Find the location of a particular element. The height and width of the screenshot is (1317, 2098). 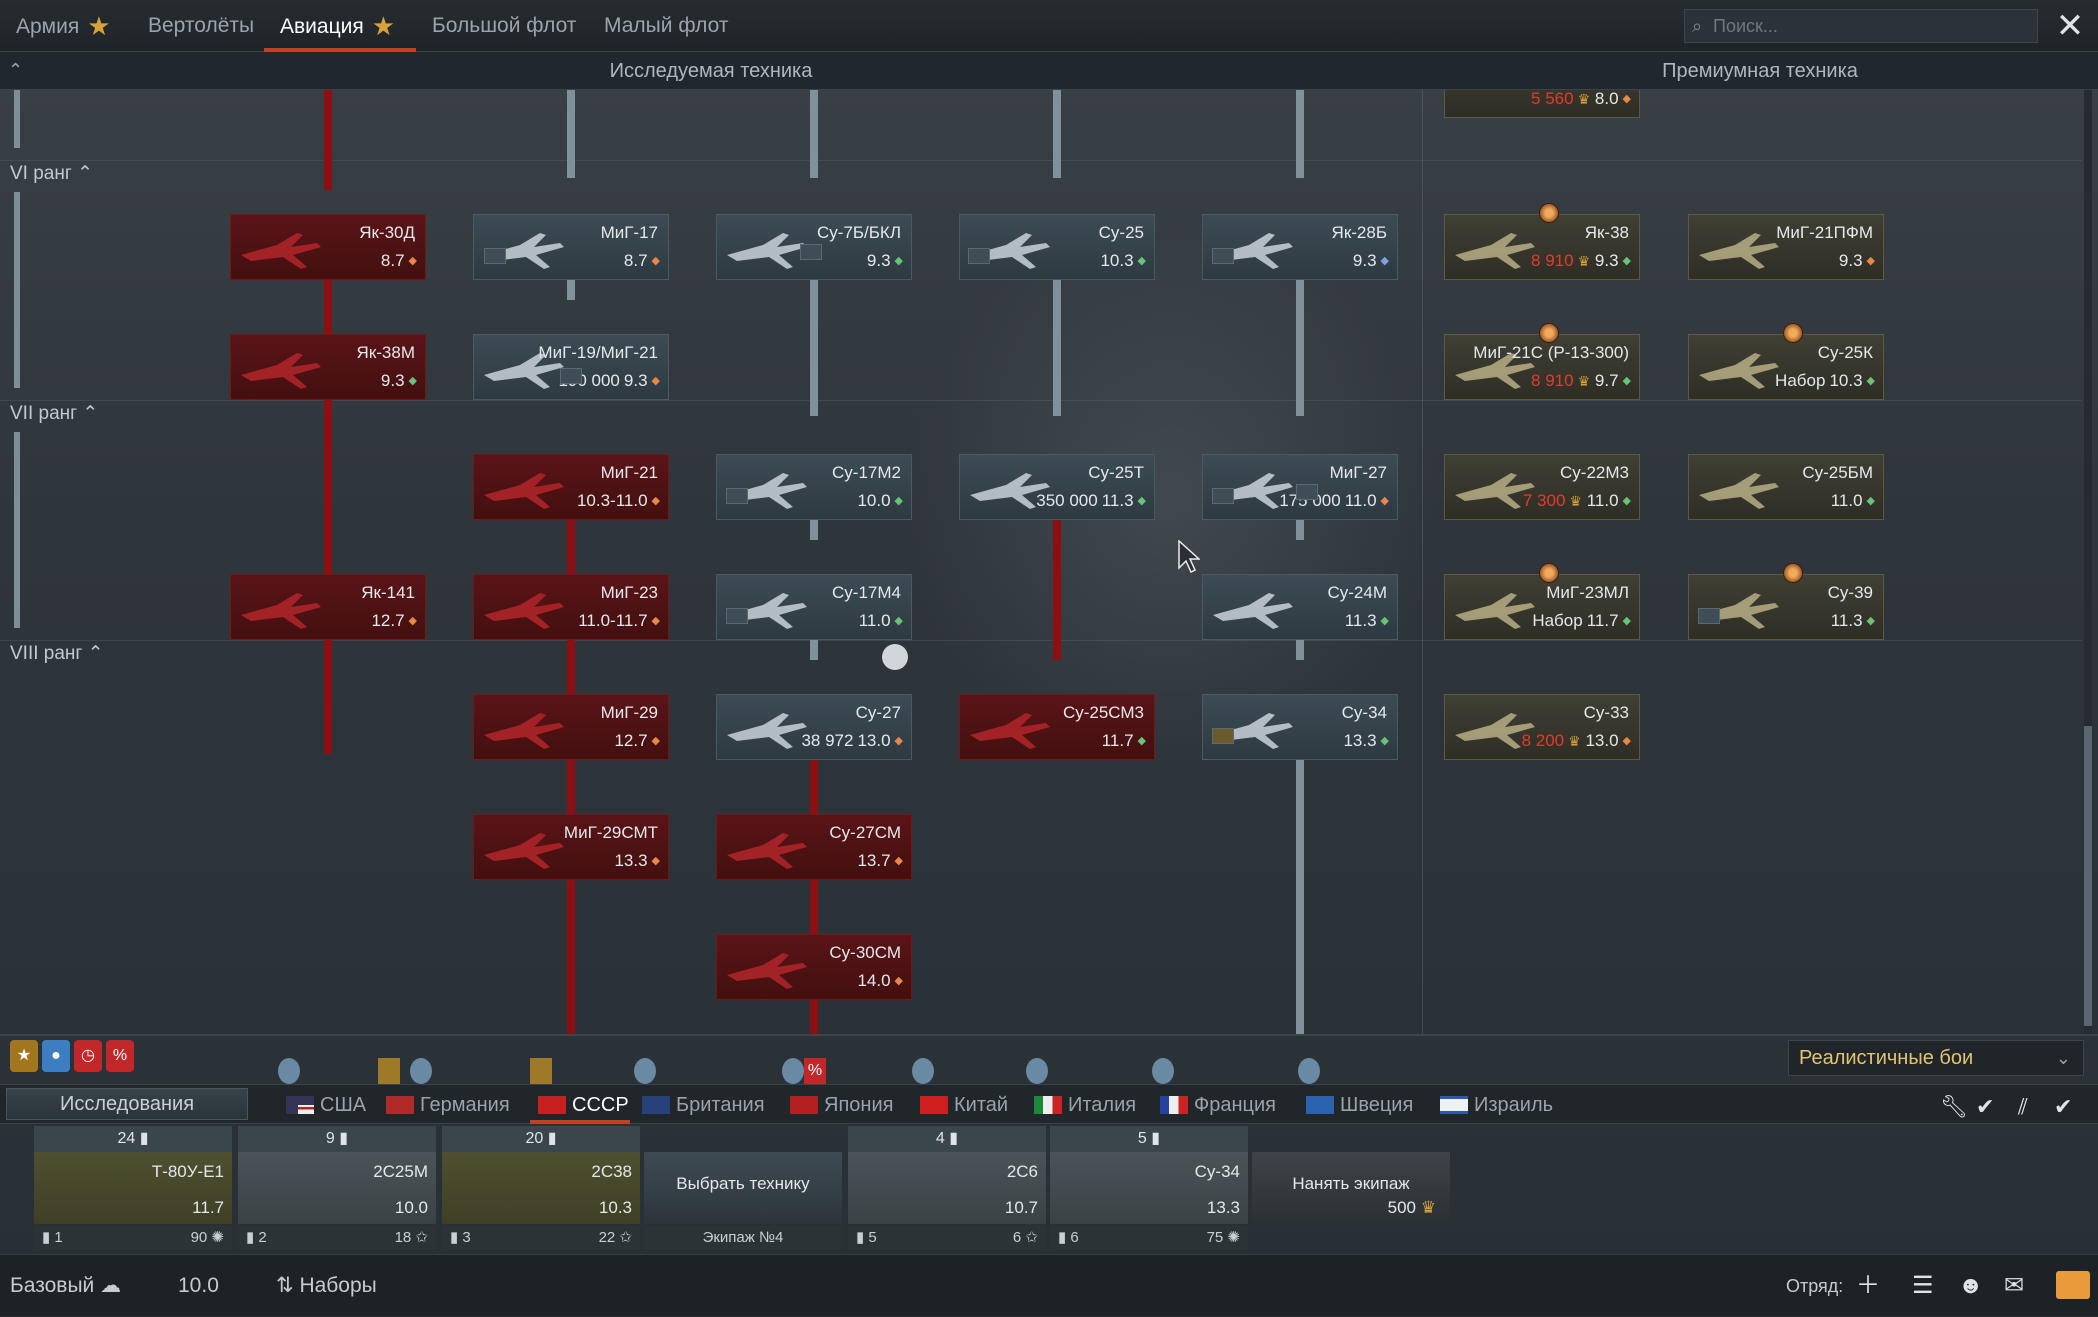

timer-filter-icon: ◷ is located at coordinates (88, 1056).